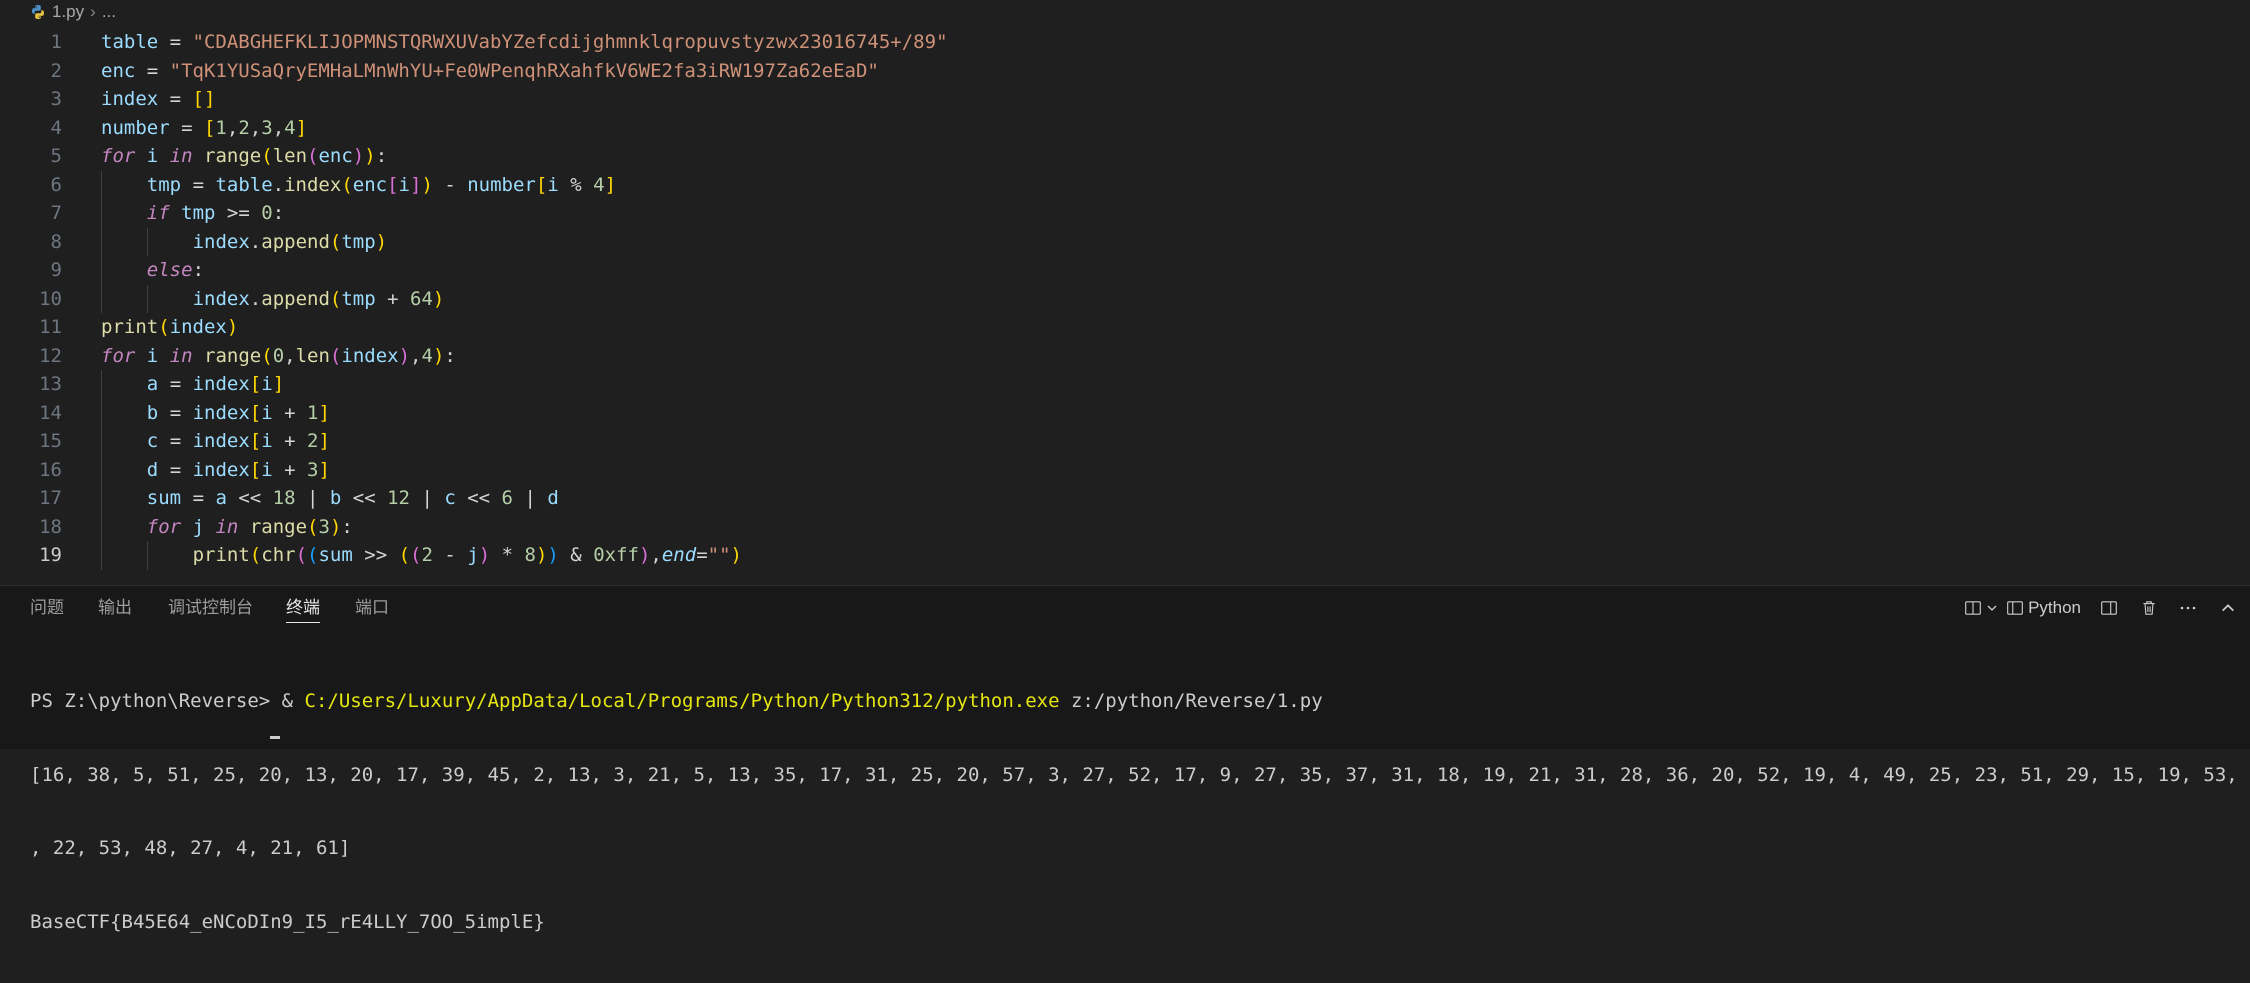 This screenshot has height=983, width=2250. I want to click on code-line: 13 a = index[i], so click(1125, 384).